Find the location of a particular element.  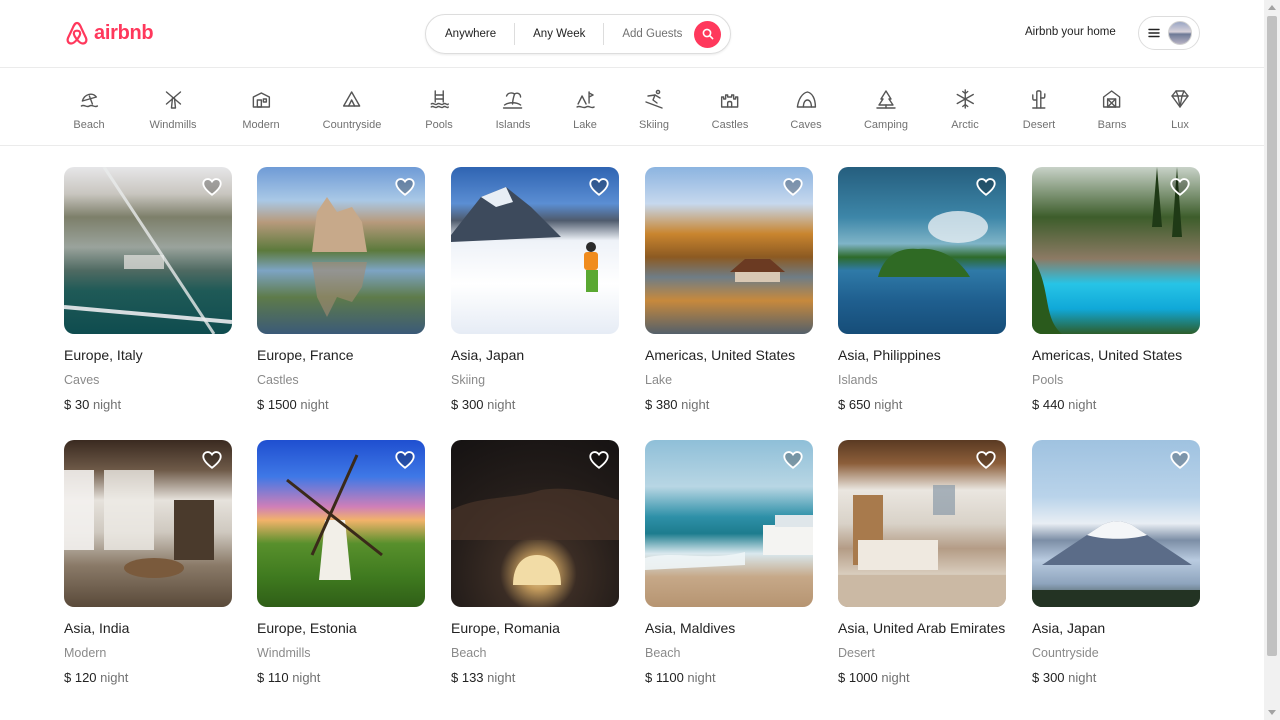

category-windmills: Windmills is located at coordinates (173, 109).